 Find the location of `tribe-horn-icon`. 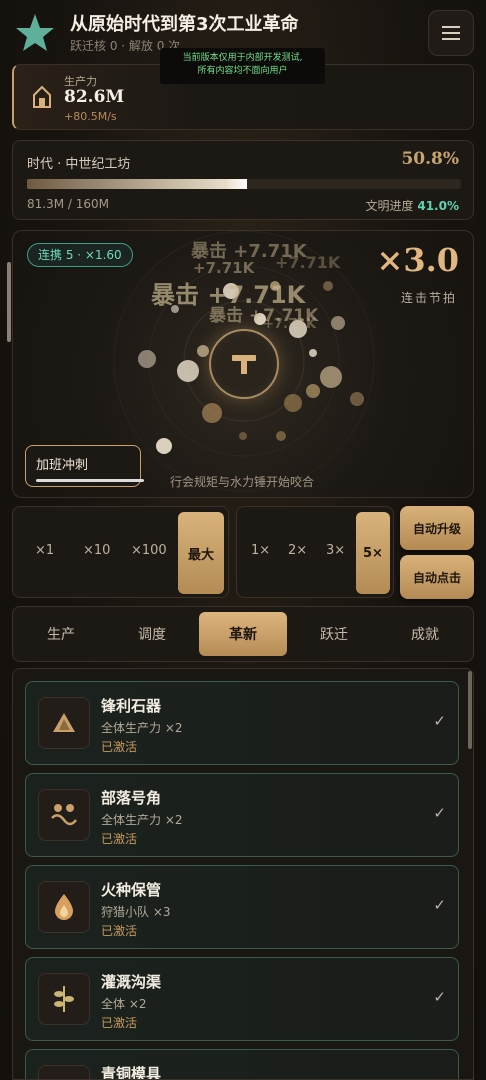

tribe-horn-icon is located at coordinates (64, 815).